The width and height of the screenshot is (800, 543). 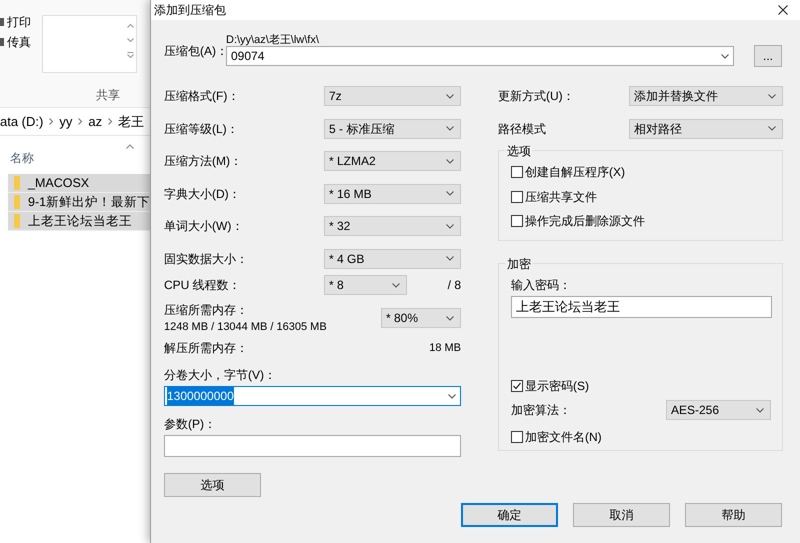 I want to click on breadcrumb-item: yy, so click(x=65, y=122).